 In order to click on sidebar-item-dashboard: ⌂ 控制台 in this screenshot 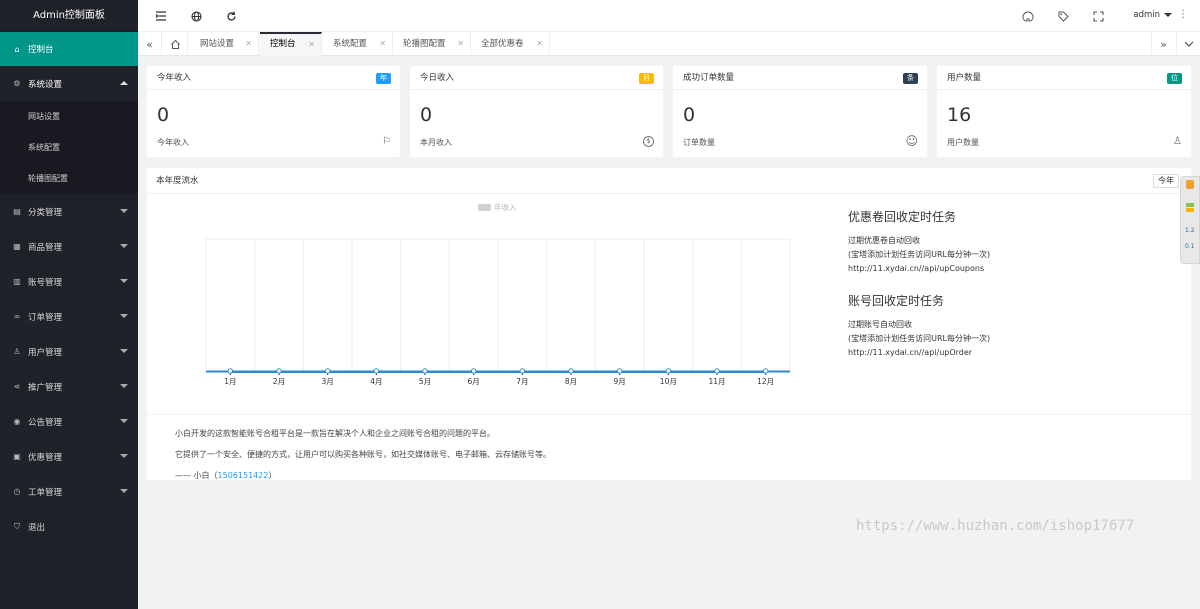, I will do `click(69, 49)`.